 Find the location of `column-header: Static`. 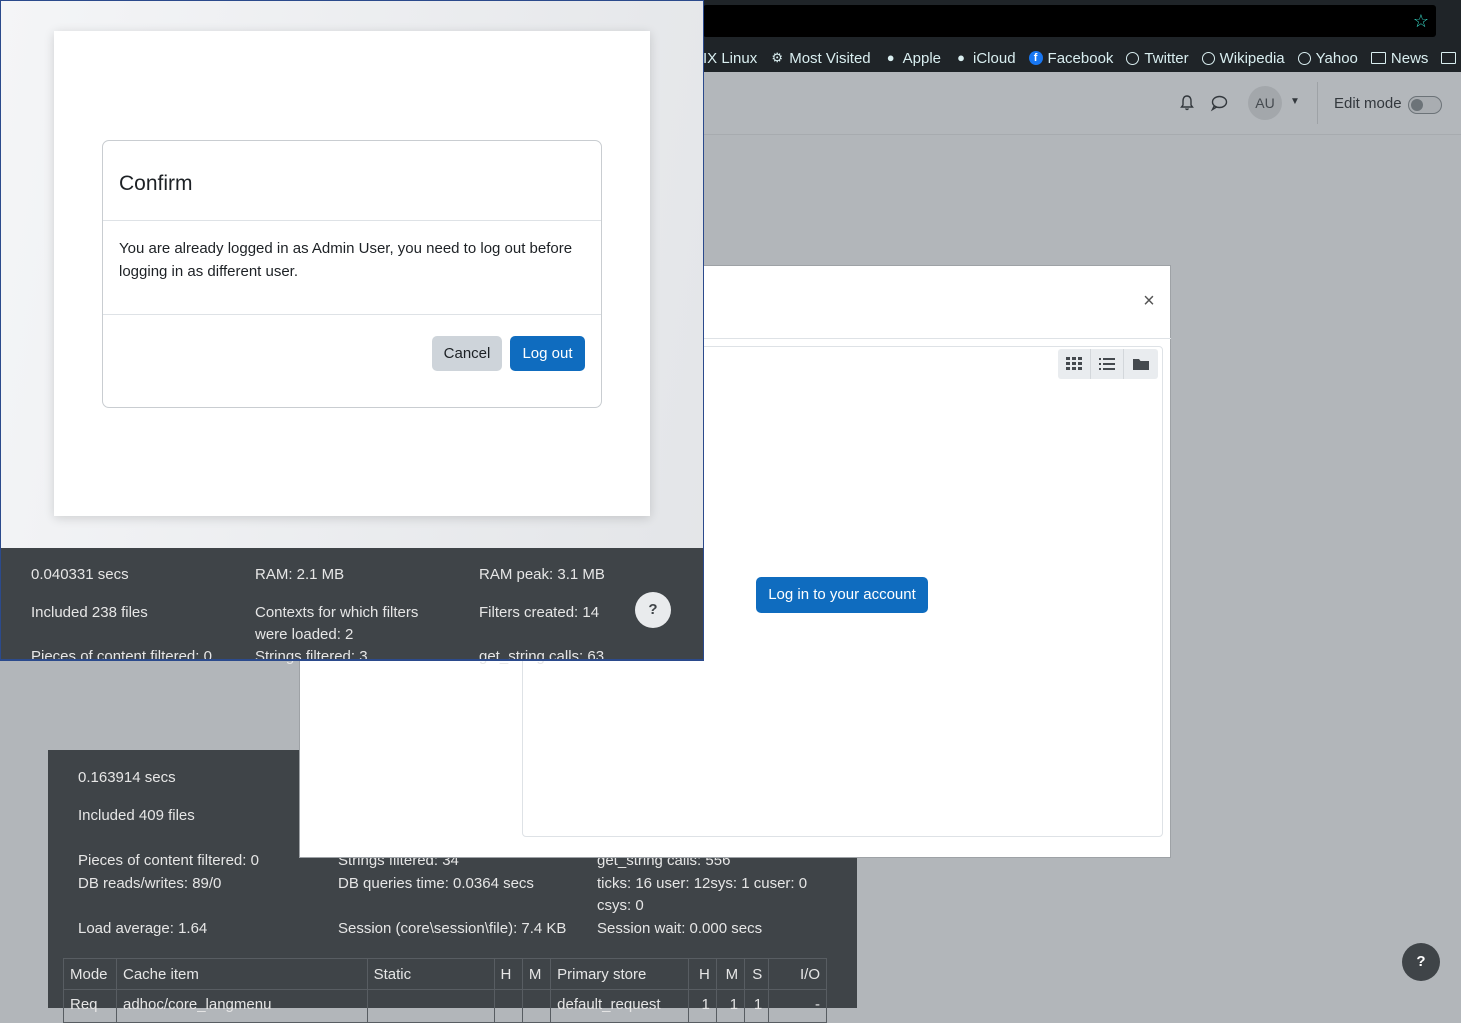

column-header: Static is located at coordinates (430, 974).